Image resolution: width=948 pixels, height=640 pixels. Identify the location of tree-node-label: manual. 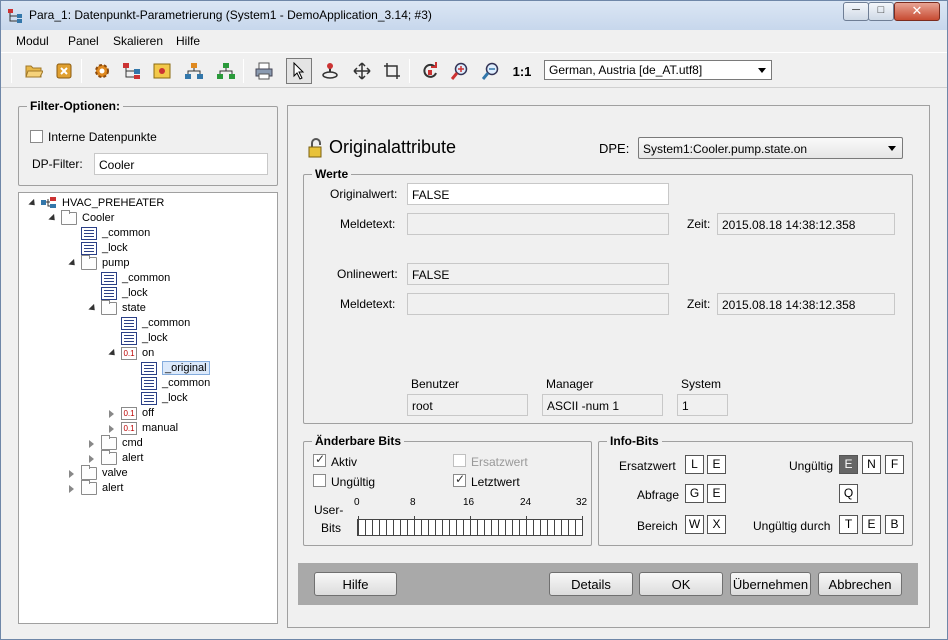
(160, 428).